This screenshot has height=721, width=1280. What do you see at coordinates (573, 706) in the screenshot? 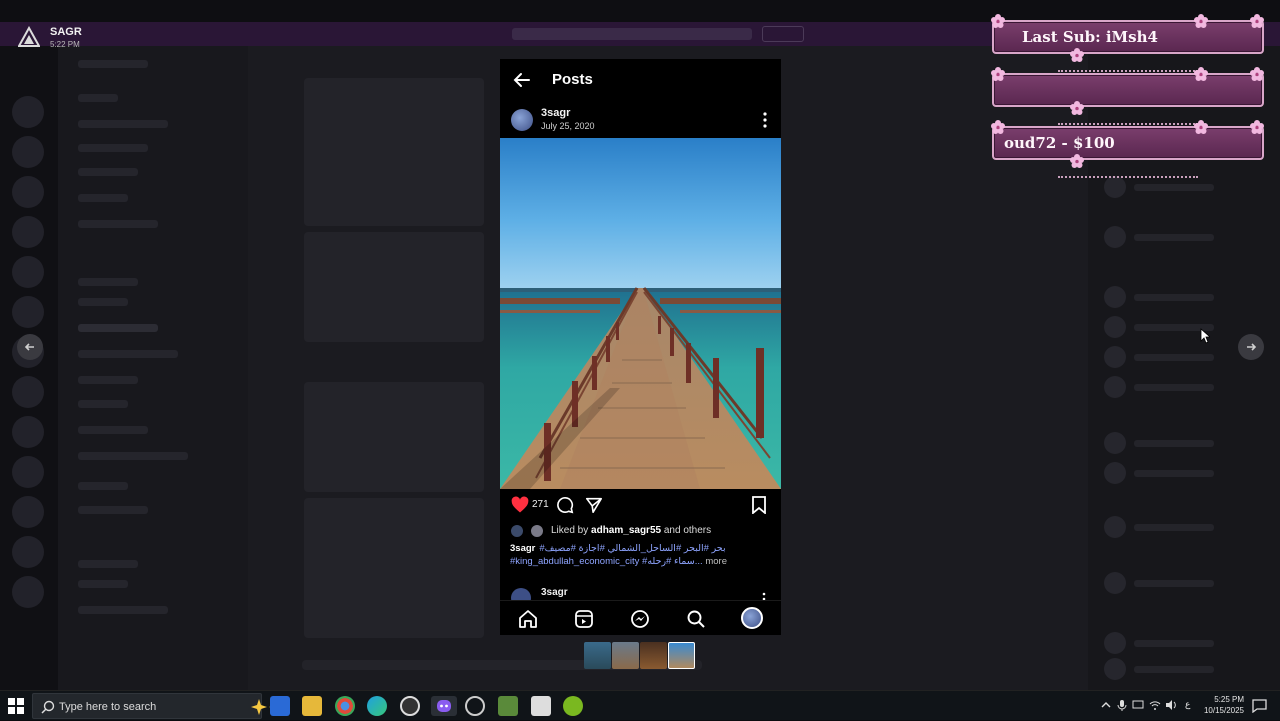
I see `app-green-icon` at bounding box center [573, 706].